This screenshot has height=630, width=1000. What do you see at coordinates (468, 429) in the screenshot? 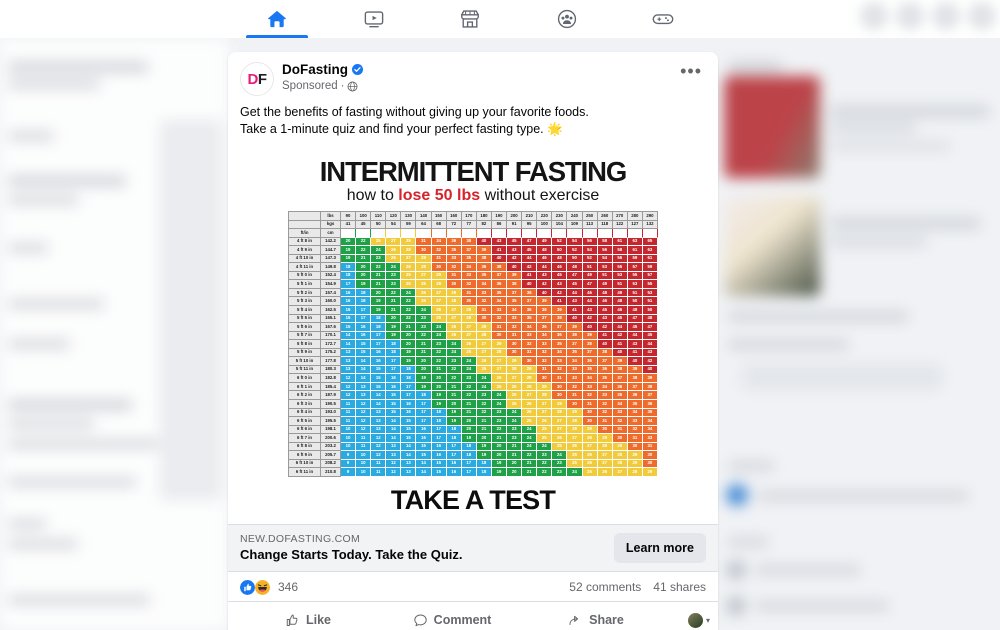
I see `bmi-cell: 20` at bounding box center [468, 429].